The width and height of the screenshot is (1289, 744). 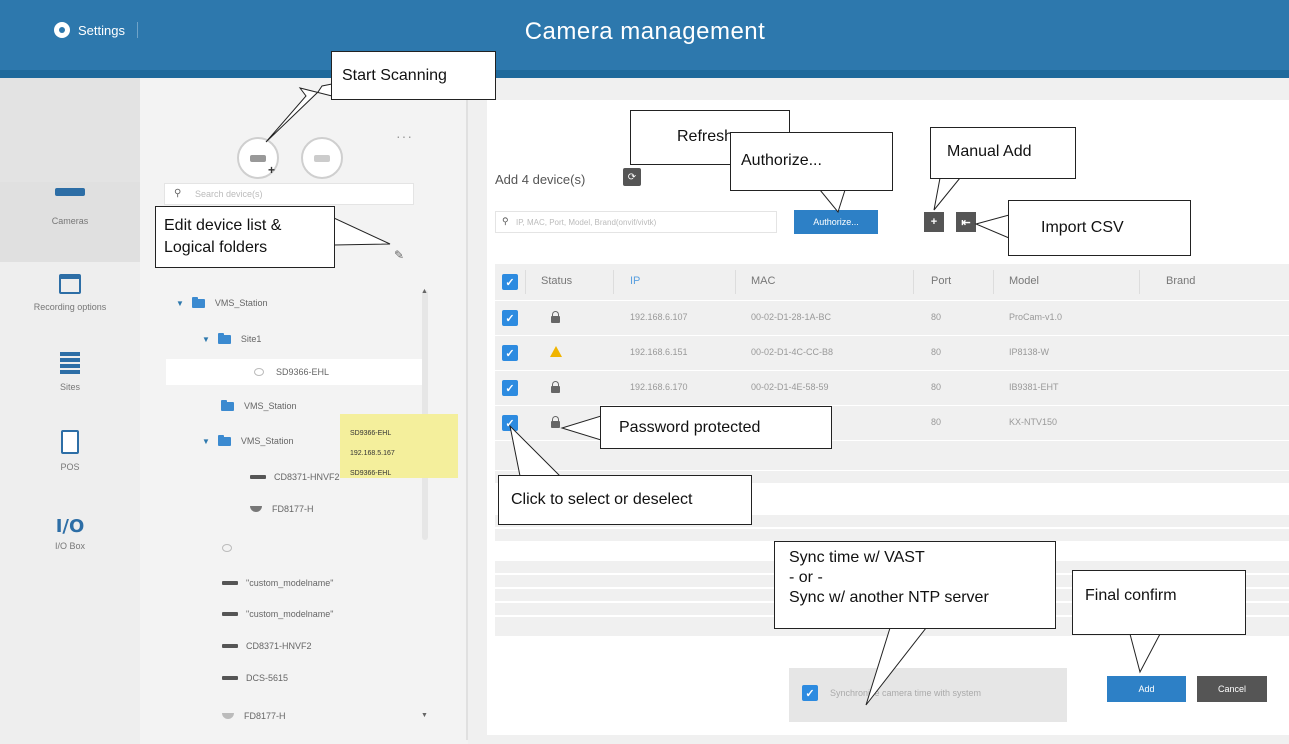 I want to click on sync-time-checkbox: ✓, so click(x=810, y=693).